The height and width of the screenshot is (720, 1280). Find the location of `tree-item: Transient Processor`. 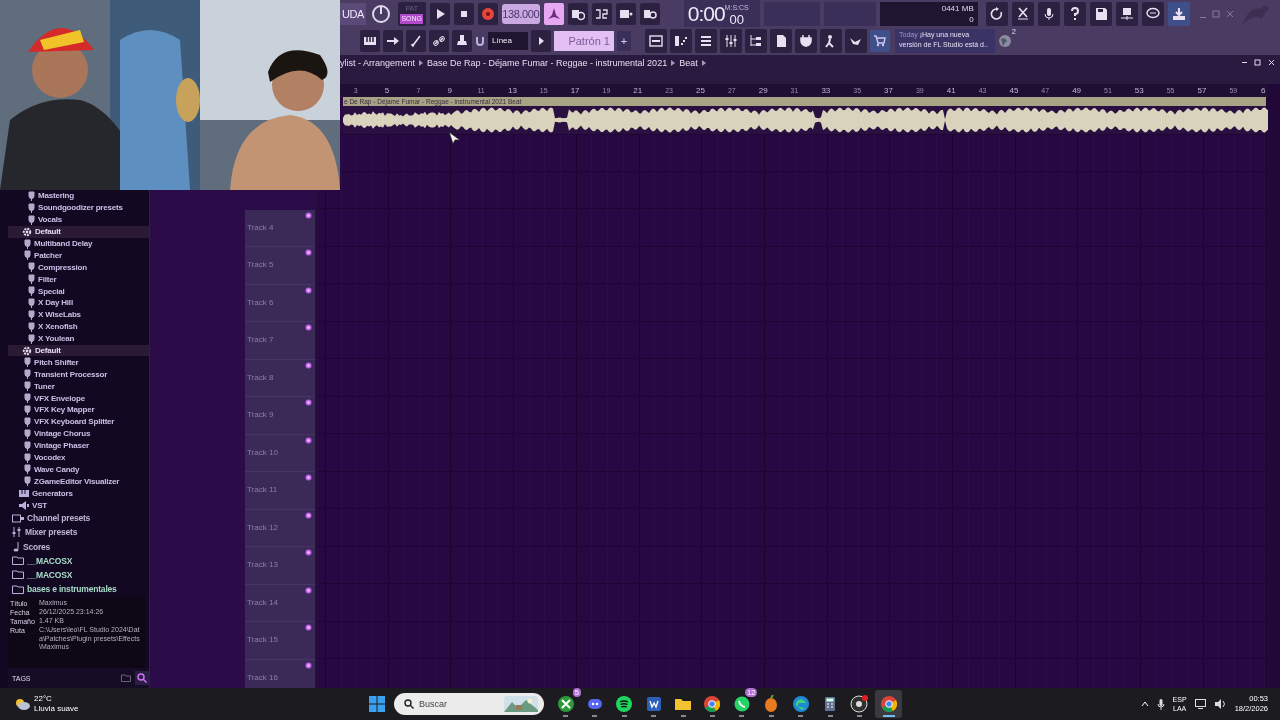

tree-item: Transient Processor is located at coordinates (78, 374).